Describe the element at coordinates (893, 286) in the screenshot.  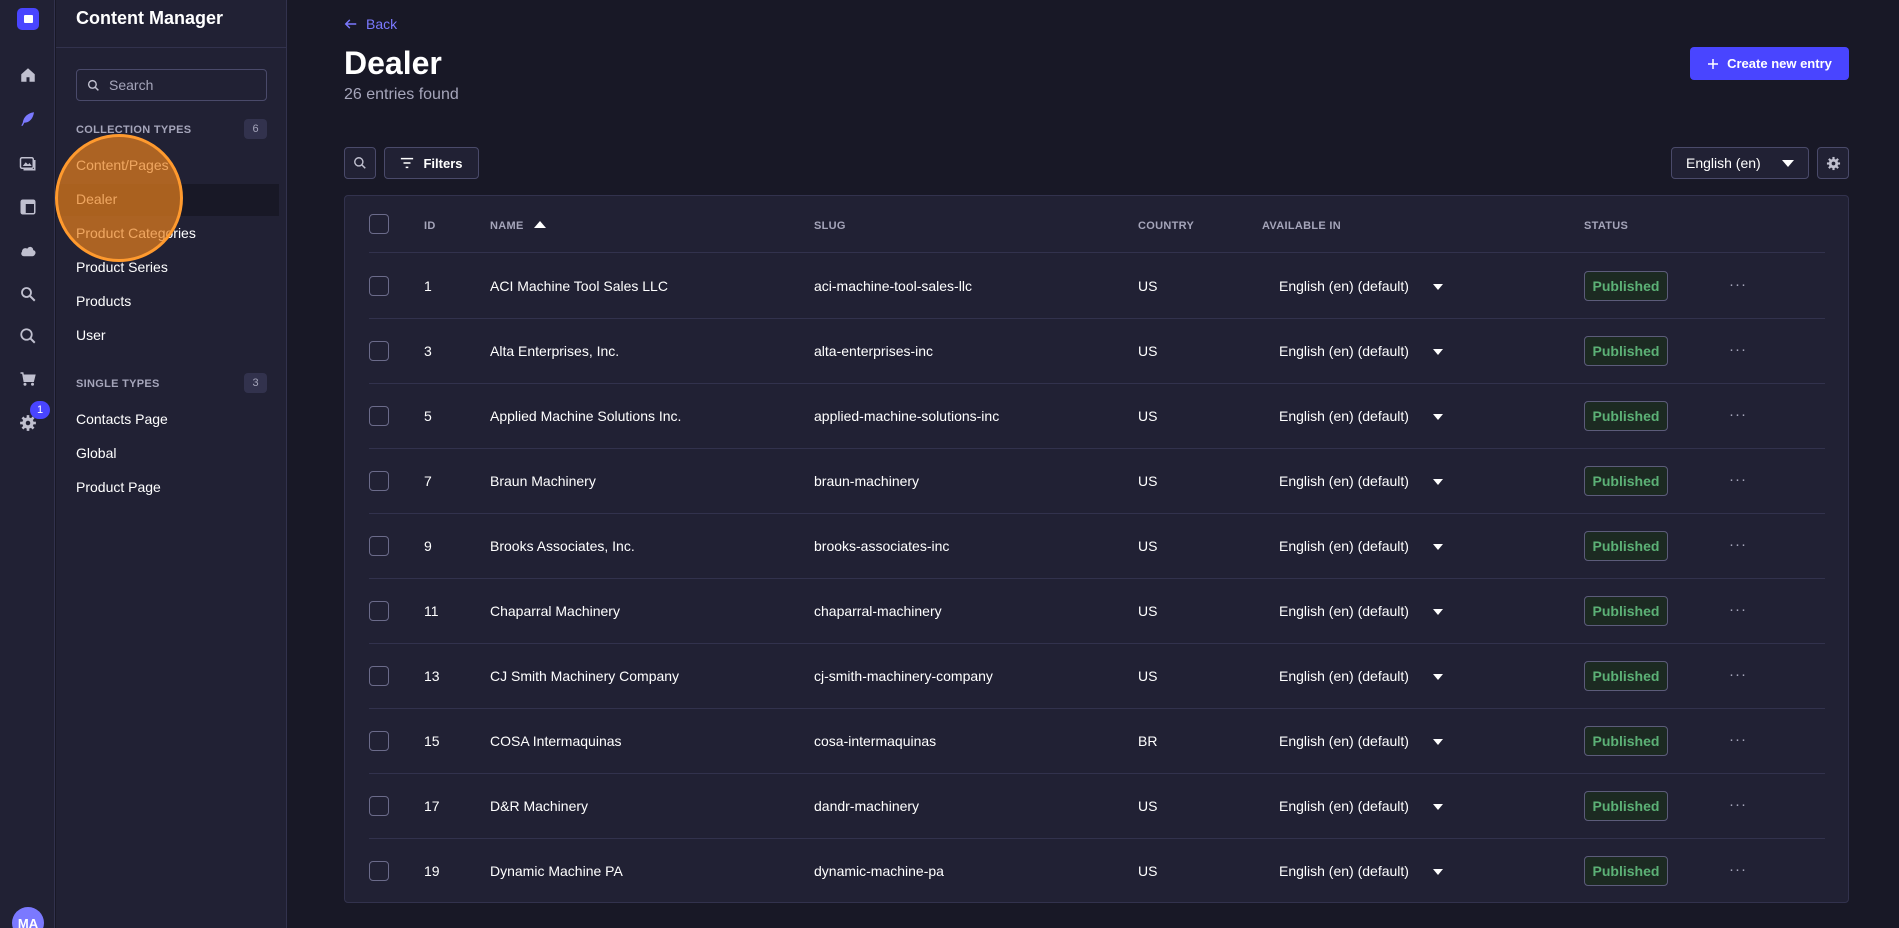
I see `cell-slug: aci-machine-tool-sales-llc` at that location.